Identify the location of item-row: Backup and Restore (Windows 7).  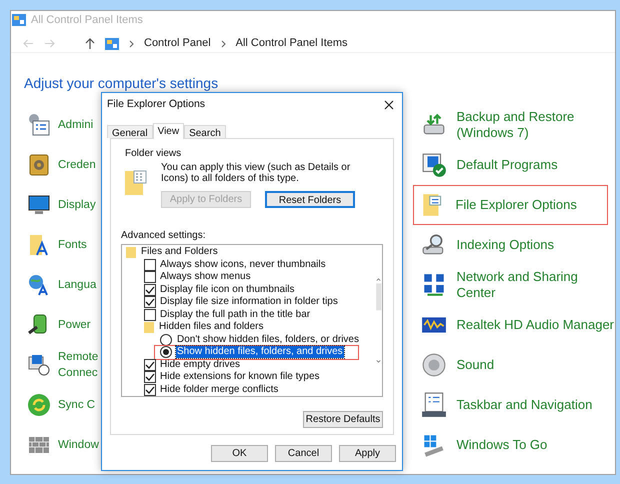
(497, 125).